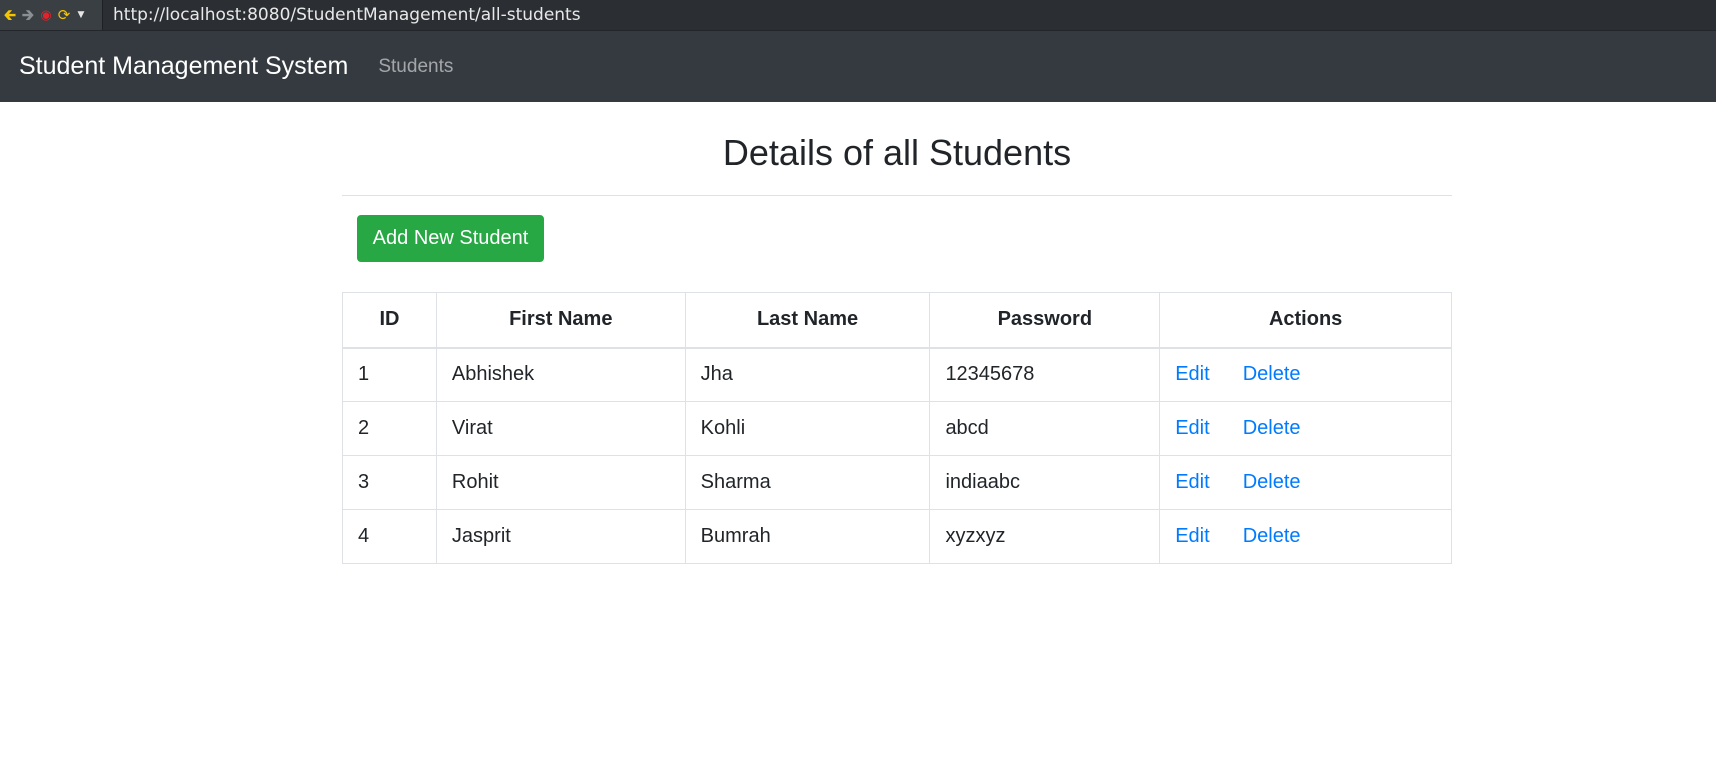 This screenshot has width=1716, height=757. Describe the element at coordinates (807, 482) in the screenshot. I see `cell-last-name: Sharma` at that location.